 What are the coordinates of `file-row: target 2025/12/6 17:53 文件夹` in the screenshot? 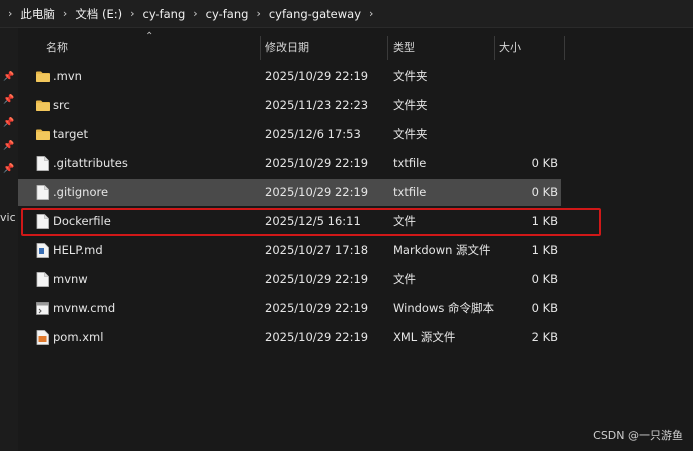 It's located at (289, 134).